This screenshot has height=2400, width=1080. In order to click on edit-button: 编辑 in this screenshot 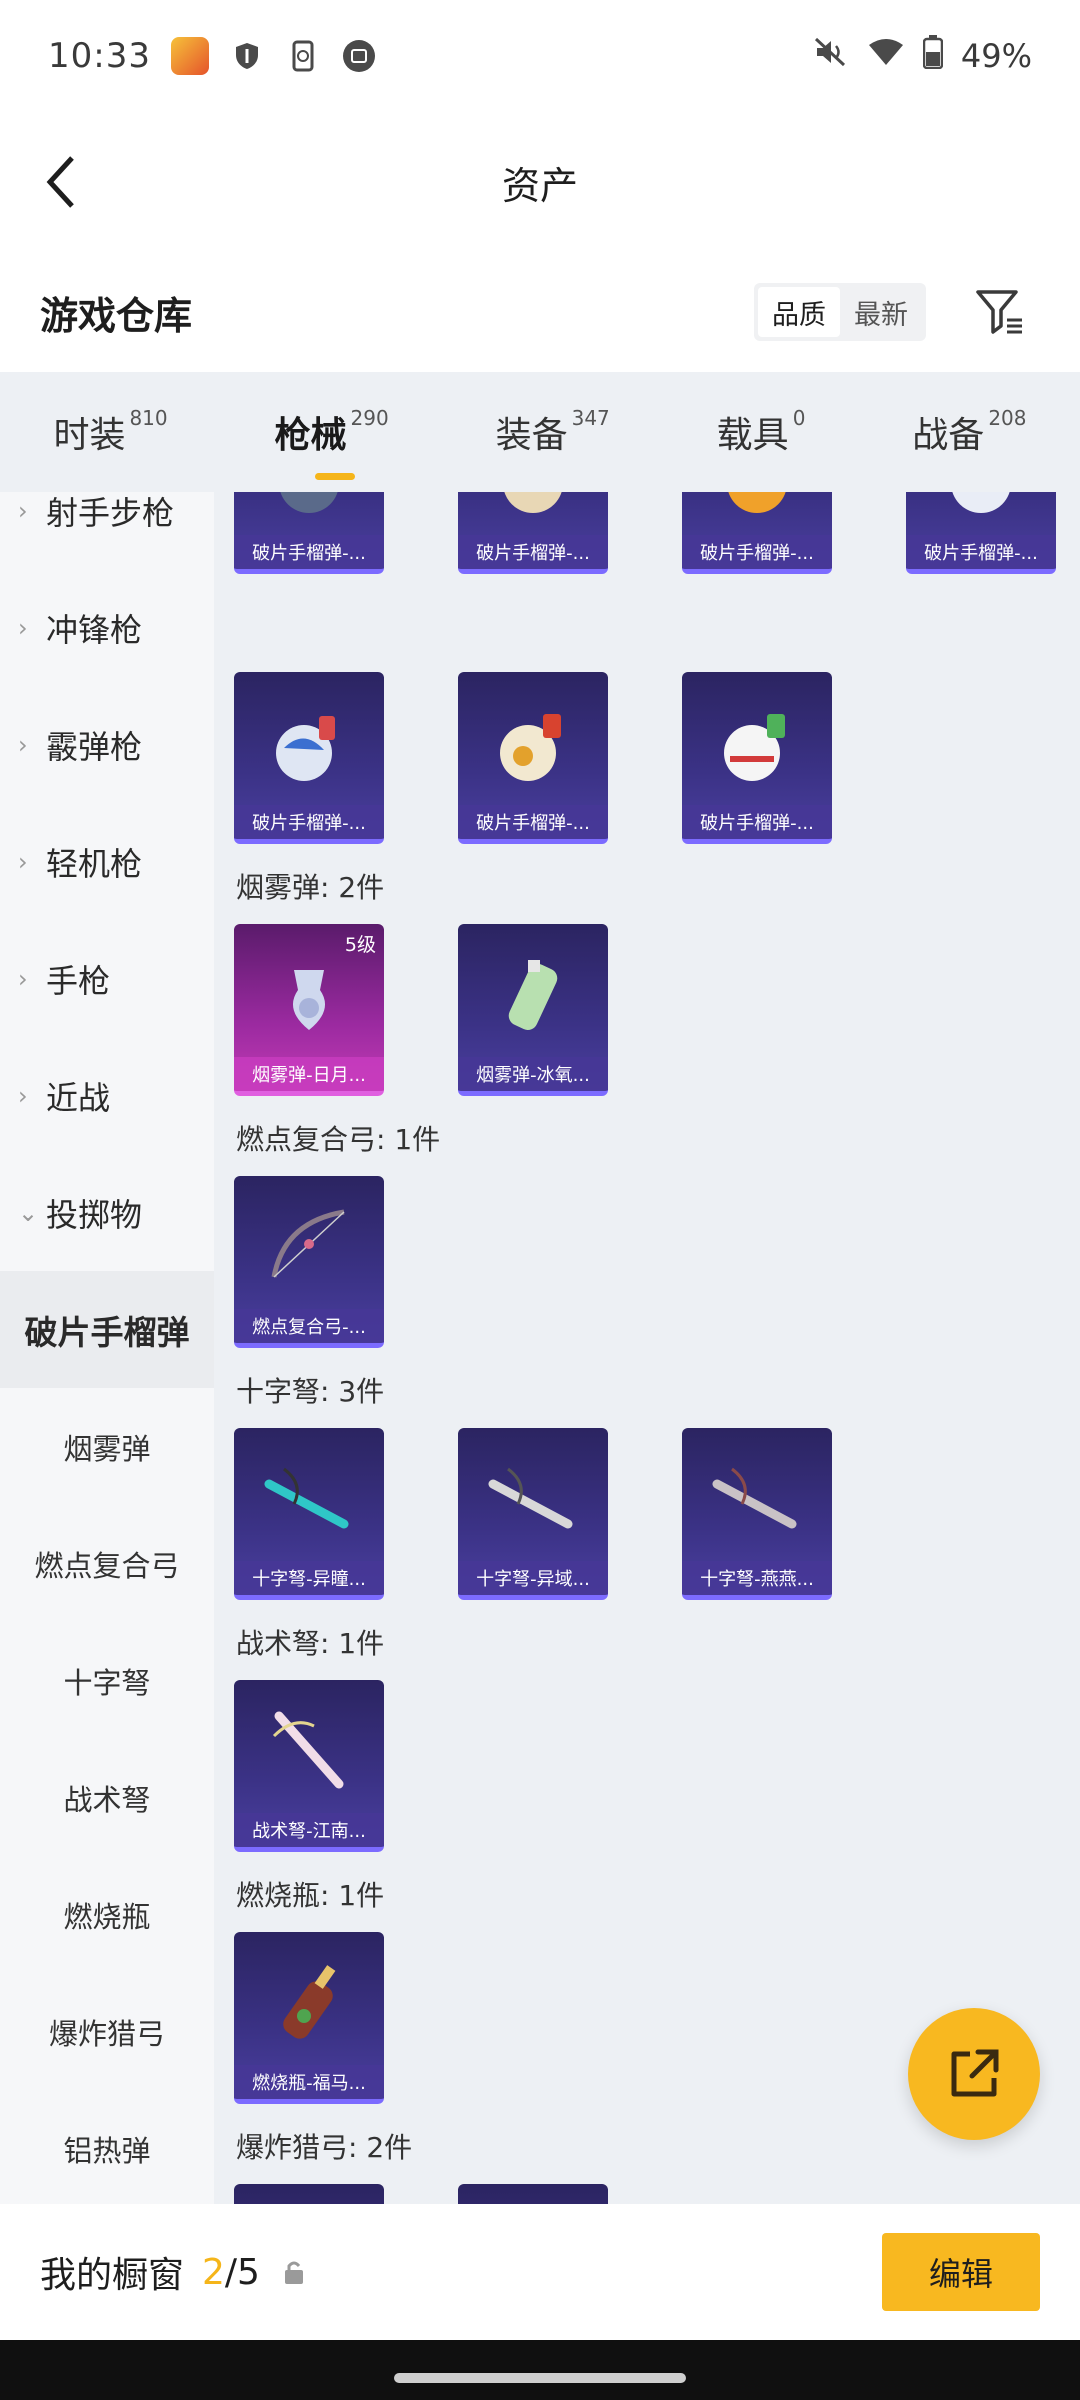, I will do `click(961, 2272)`.